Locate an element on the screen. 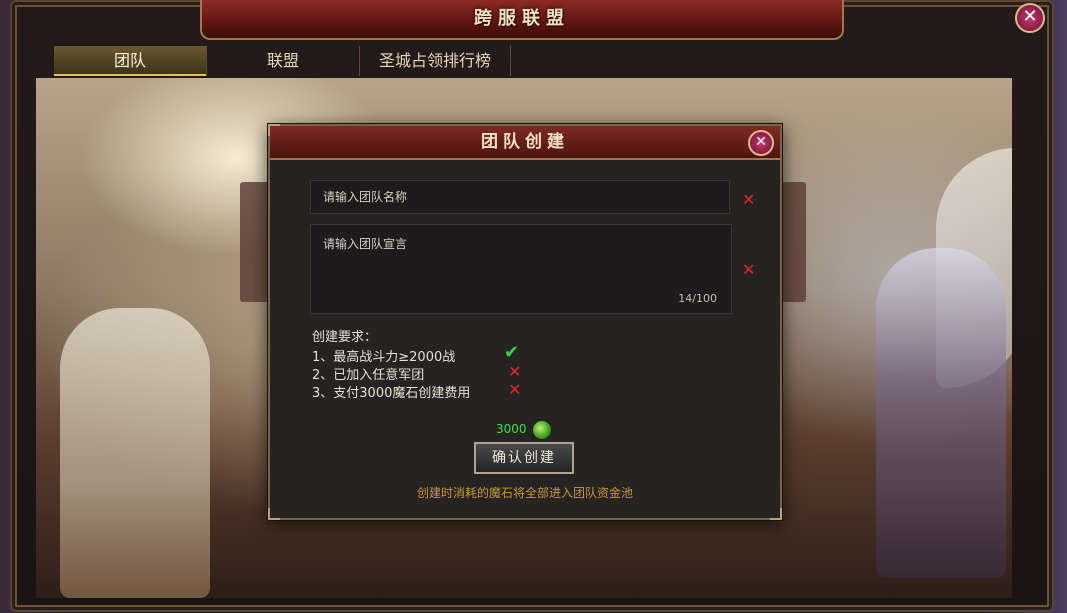  character-right-art is located at coordinates (941, 413).